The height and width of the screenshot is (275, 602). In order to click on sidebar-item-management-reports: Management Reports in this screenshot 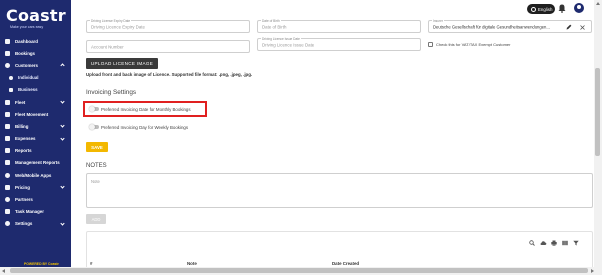, I will do `click(35, 163)`.